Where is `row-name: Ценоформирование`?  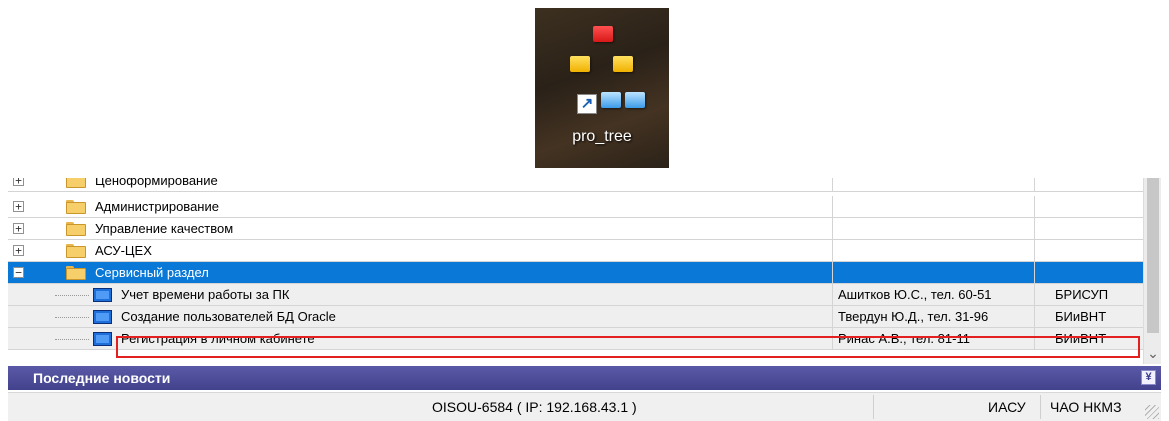
row-name: Ценоформирование is located at coordinates (156, 183).